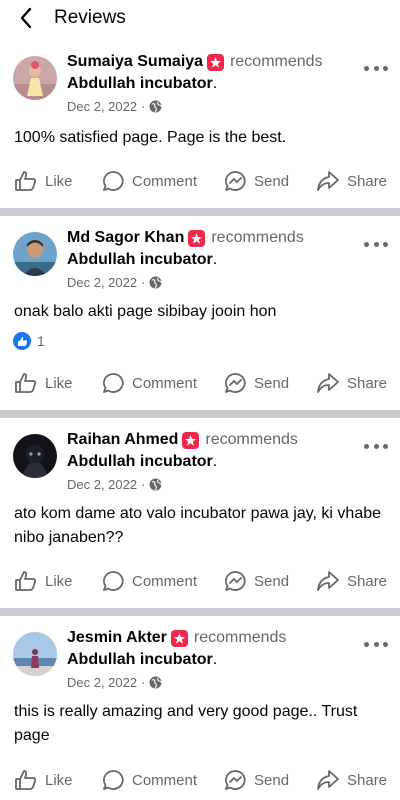  I want to click on reaction-summary: 1, so click(29, 341).